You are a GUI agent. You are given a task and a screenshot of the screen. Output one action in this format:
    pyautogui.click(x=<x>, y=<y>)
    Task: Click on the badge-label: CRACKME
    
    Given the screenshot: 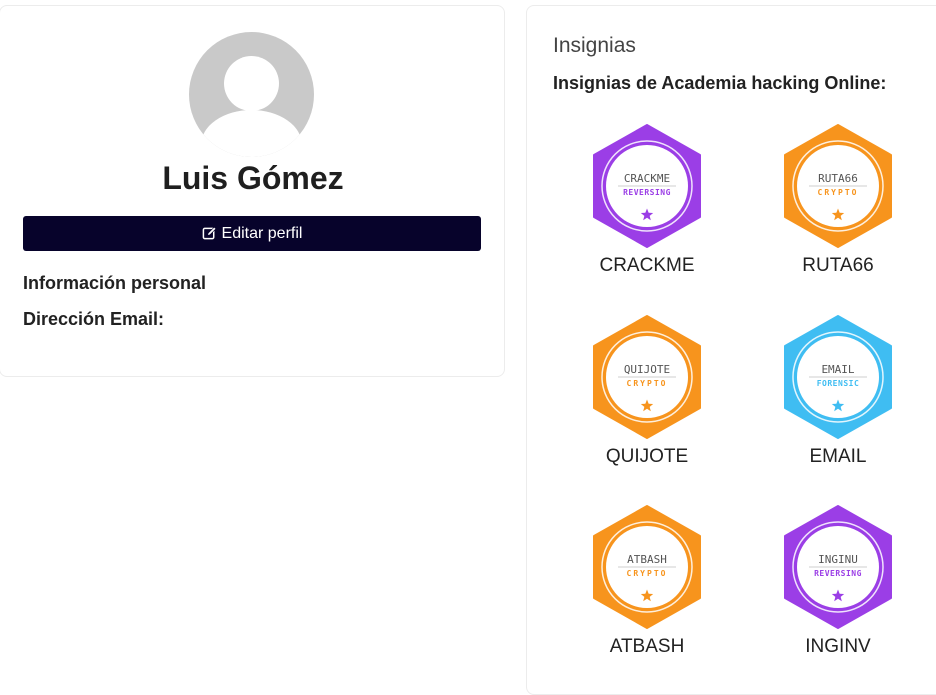 What is the action you would take?
    pyautogui.click(x=647, y=265)
    